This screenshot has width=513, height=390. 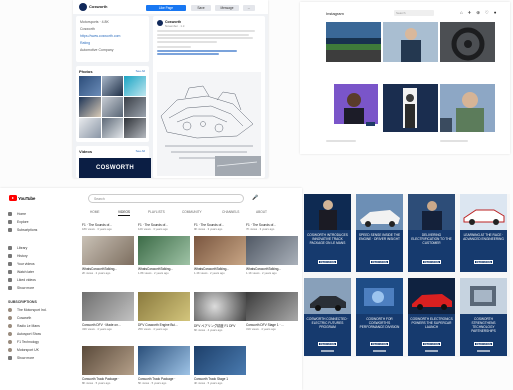 What do you see at coordinates (115, 168) in the screenshot?
I see `cosworth-video-banner: COSWORTH` at bounding box center [115, 168].